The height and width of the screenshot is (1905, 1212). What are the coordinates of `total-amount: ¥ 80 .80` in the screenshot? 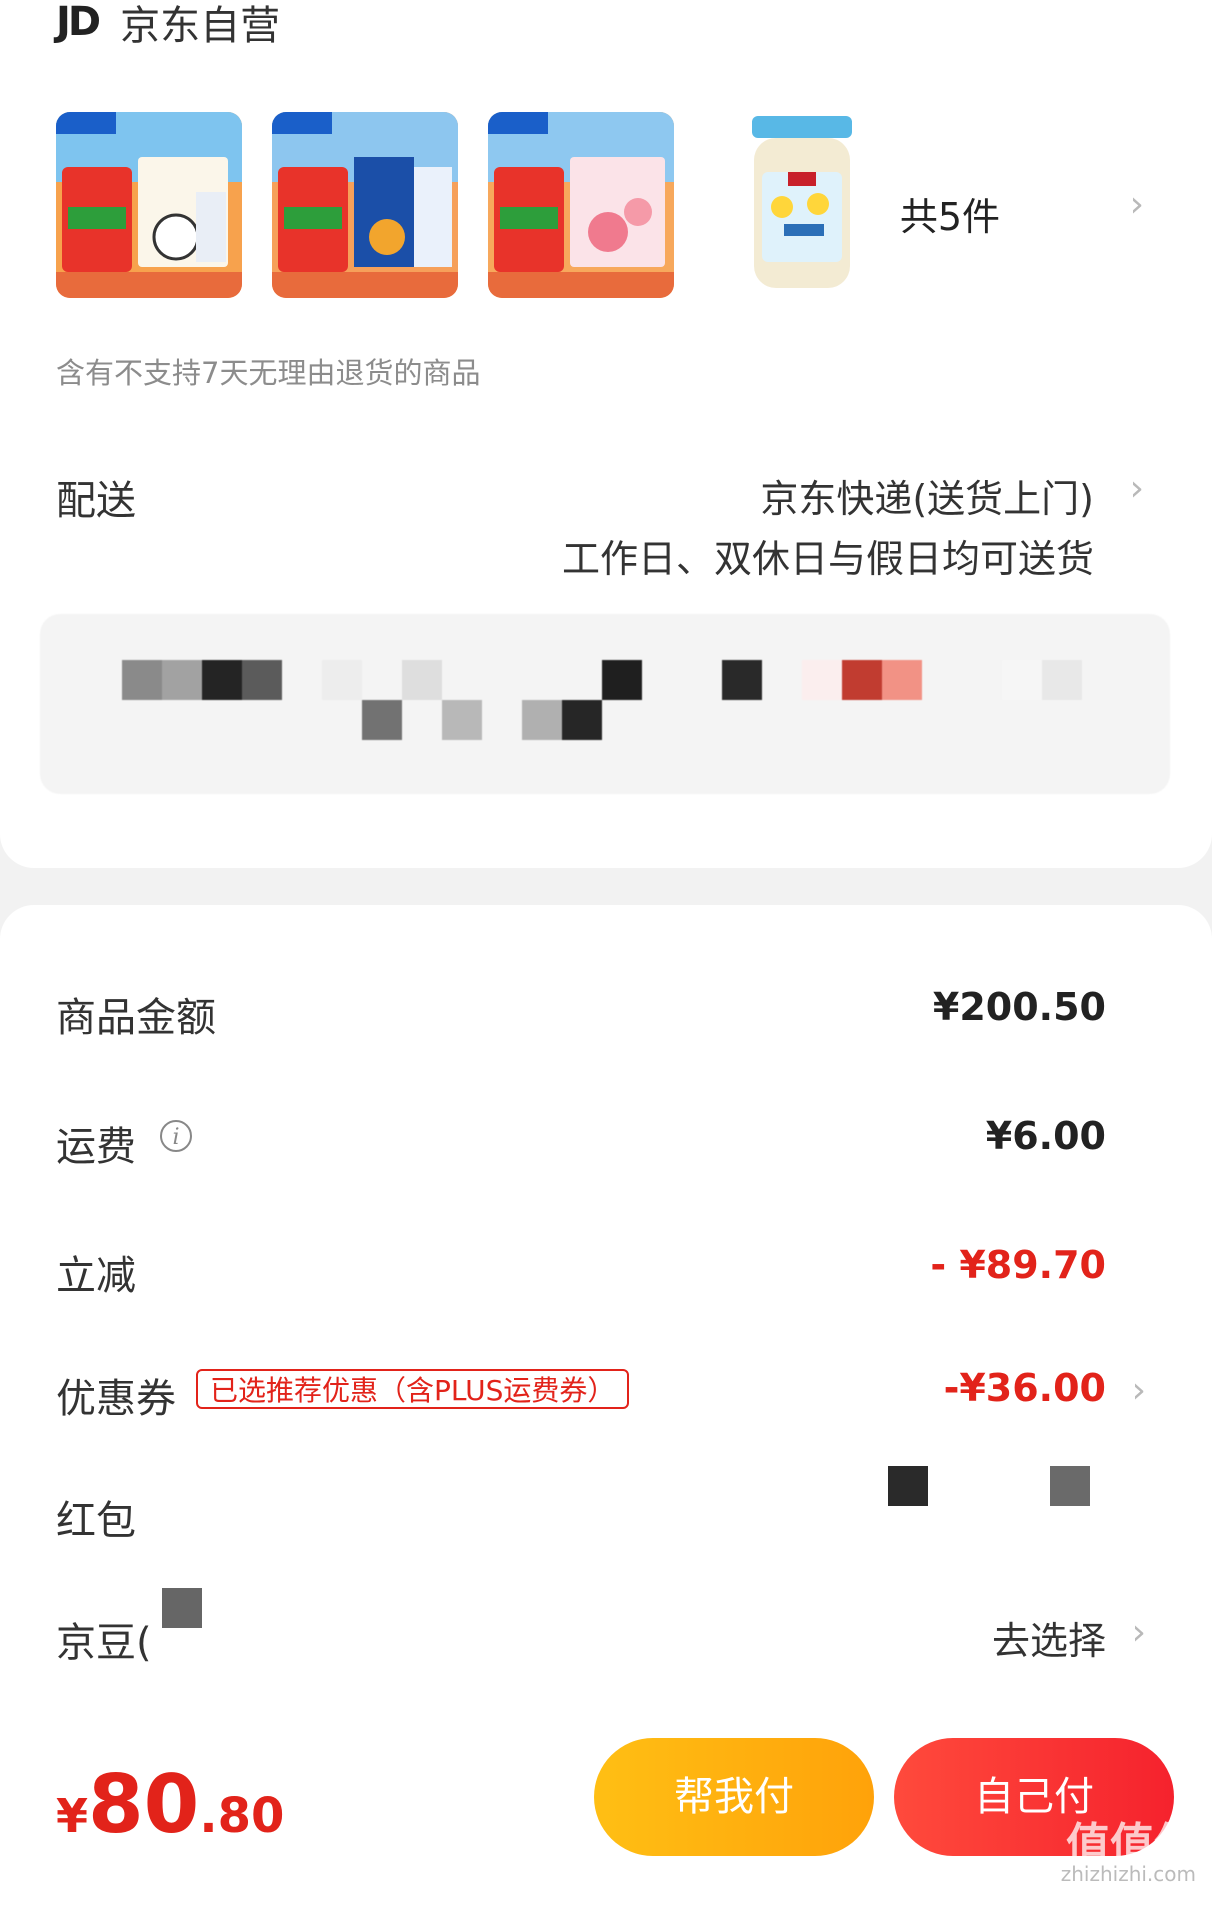 It's located at (170, 1804).